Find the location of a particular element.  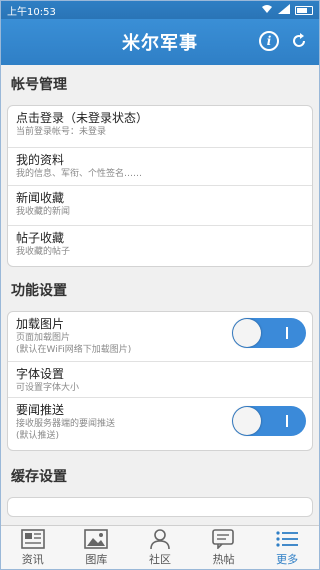

font-settings-row: 字体设置 可设置字体大小 is located at coordinates (160, 380).